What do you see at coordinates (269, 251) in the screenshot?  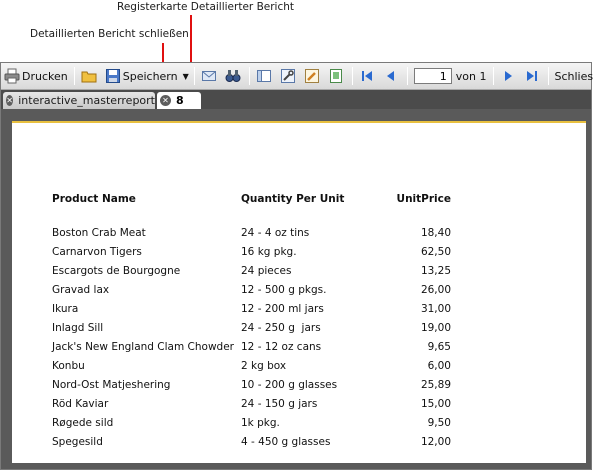 I see `table-cell: 16 kg pkg.` at bounding box center [269, 251].